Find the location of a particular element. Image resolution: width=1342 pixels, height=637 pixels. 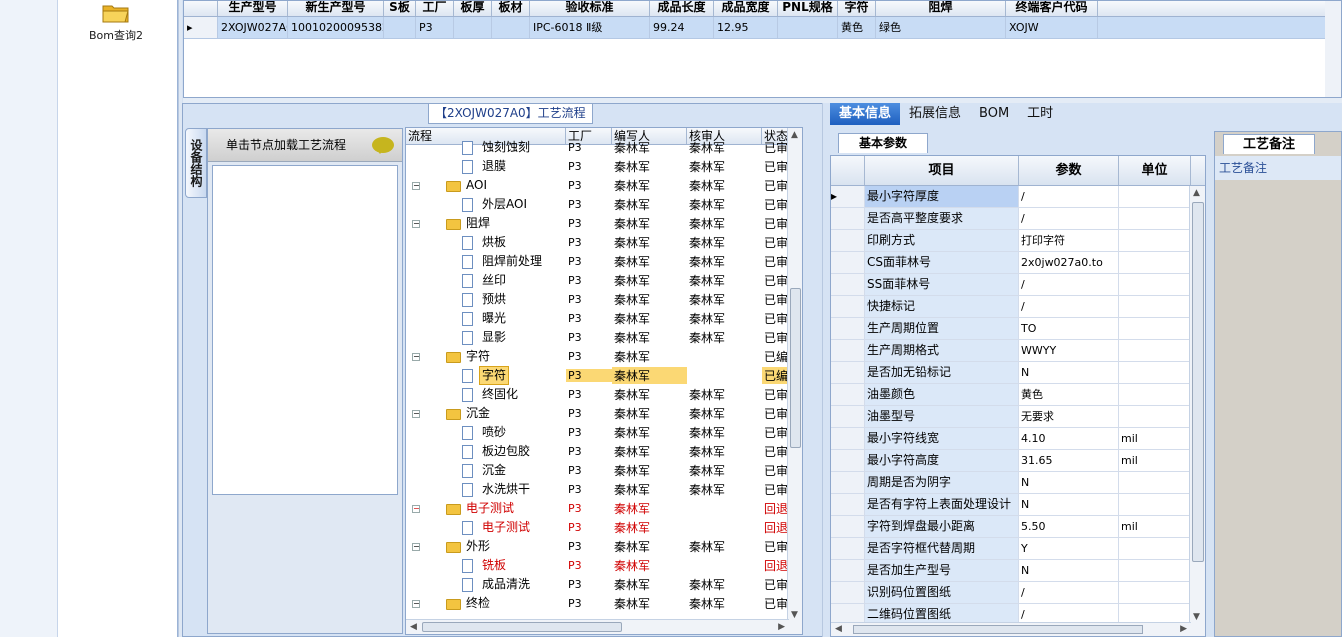

table-row: 是否字符框代替周期 Y is located at coordinates (1018, 549).